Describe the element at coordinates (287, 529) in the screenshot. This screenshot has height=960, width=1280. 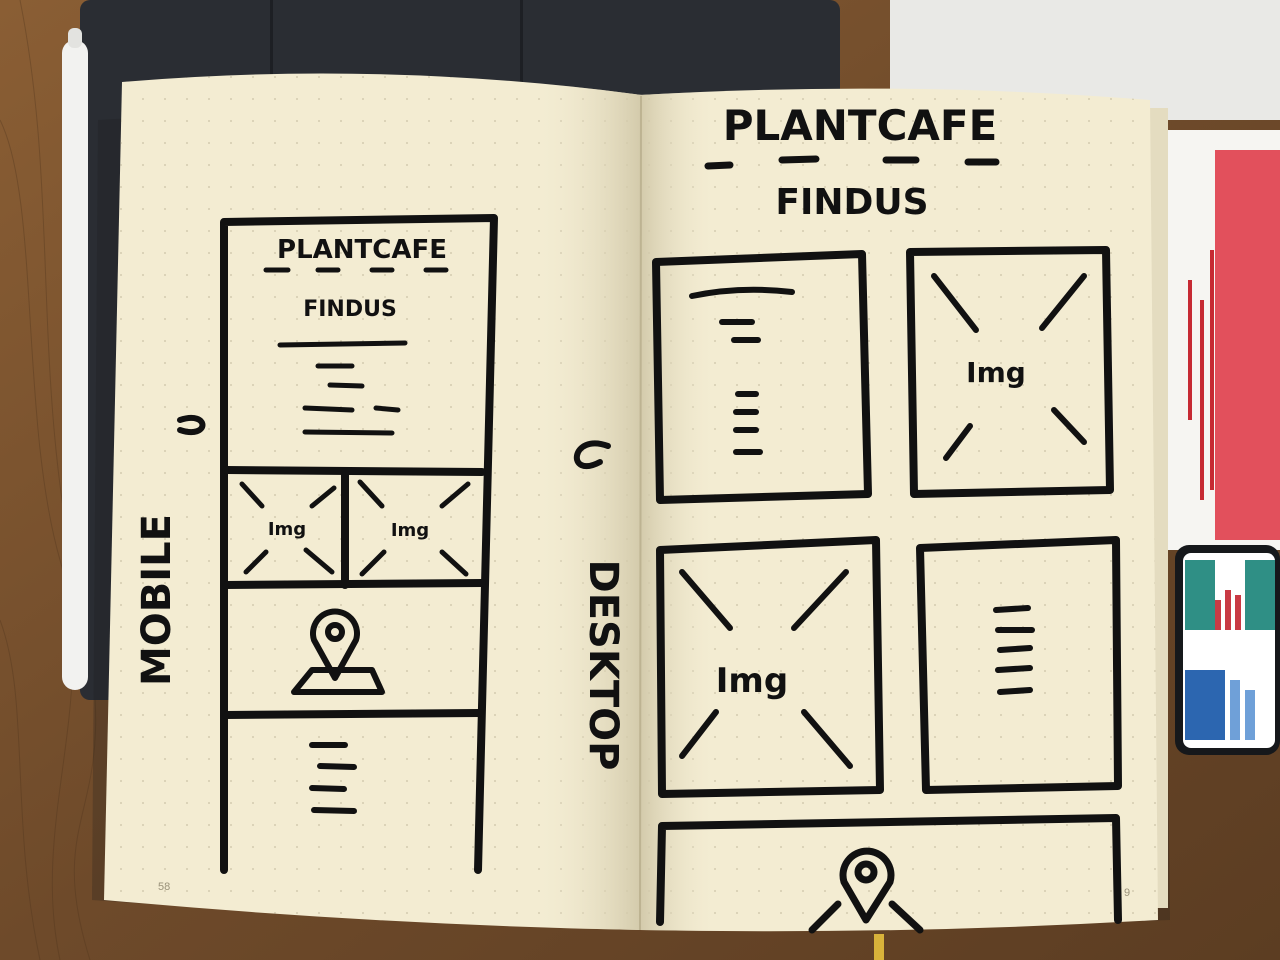
I see `mobile-image-label-1: Img` at that location.